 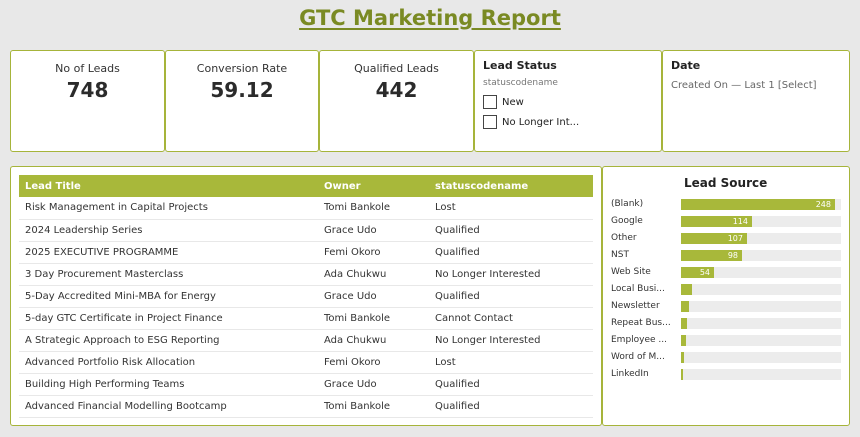 What do you see at coordinates (627, 221) in the screenshot?
I see `bar-category-label: Google` at bounding box center [627, 221].